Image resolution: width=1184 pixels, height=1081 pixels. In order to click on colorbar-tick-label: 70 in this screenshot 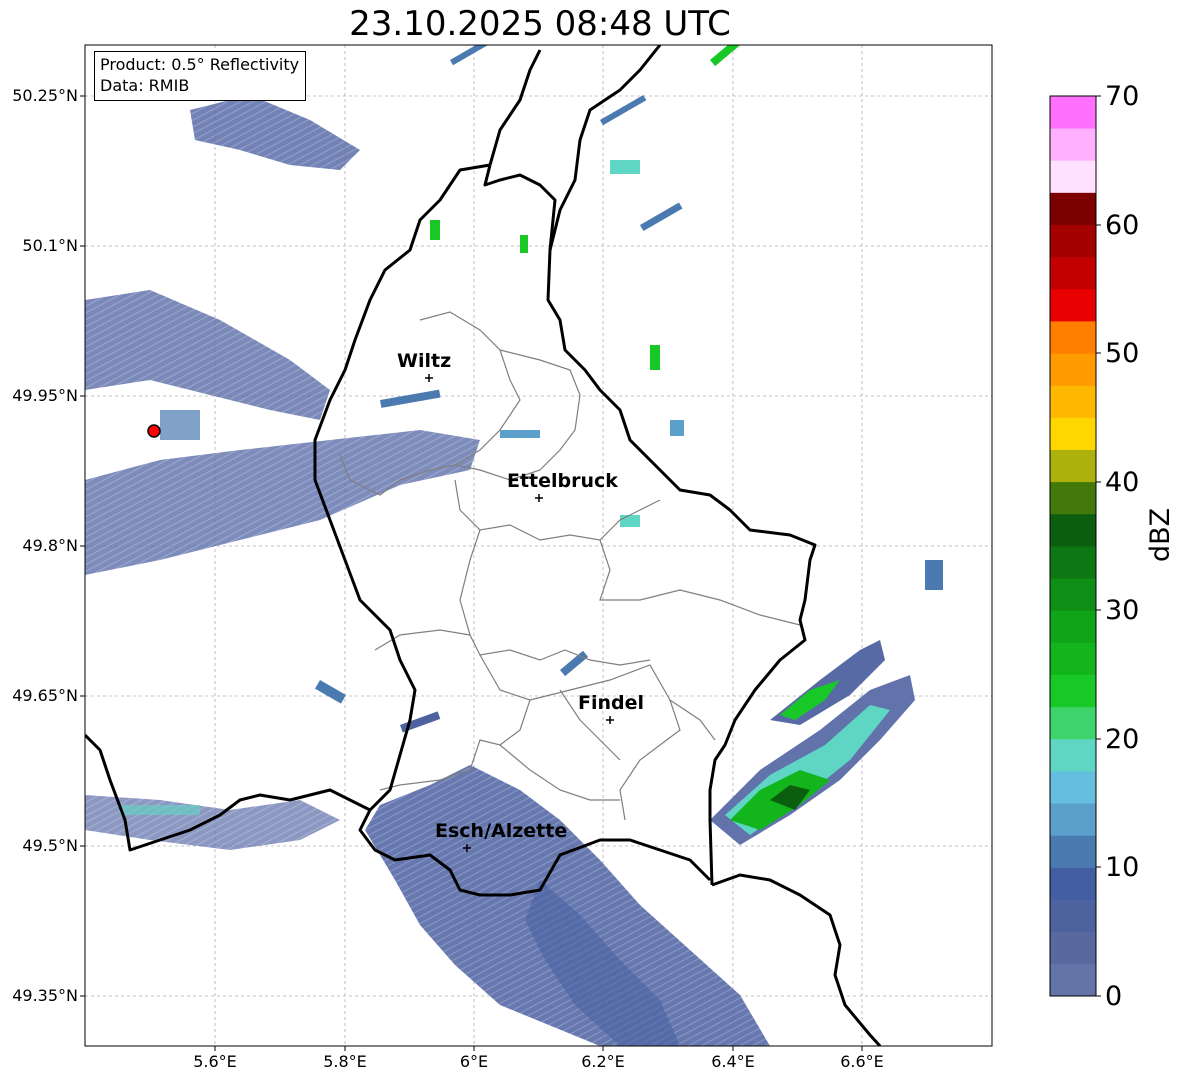, I will do `click(1122, 96)`.